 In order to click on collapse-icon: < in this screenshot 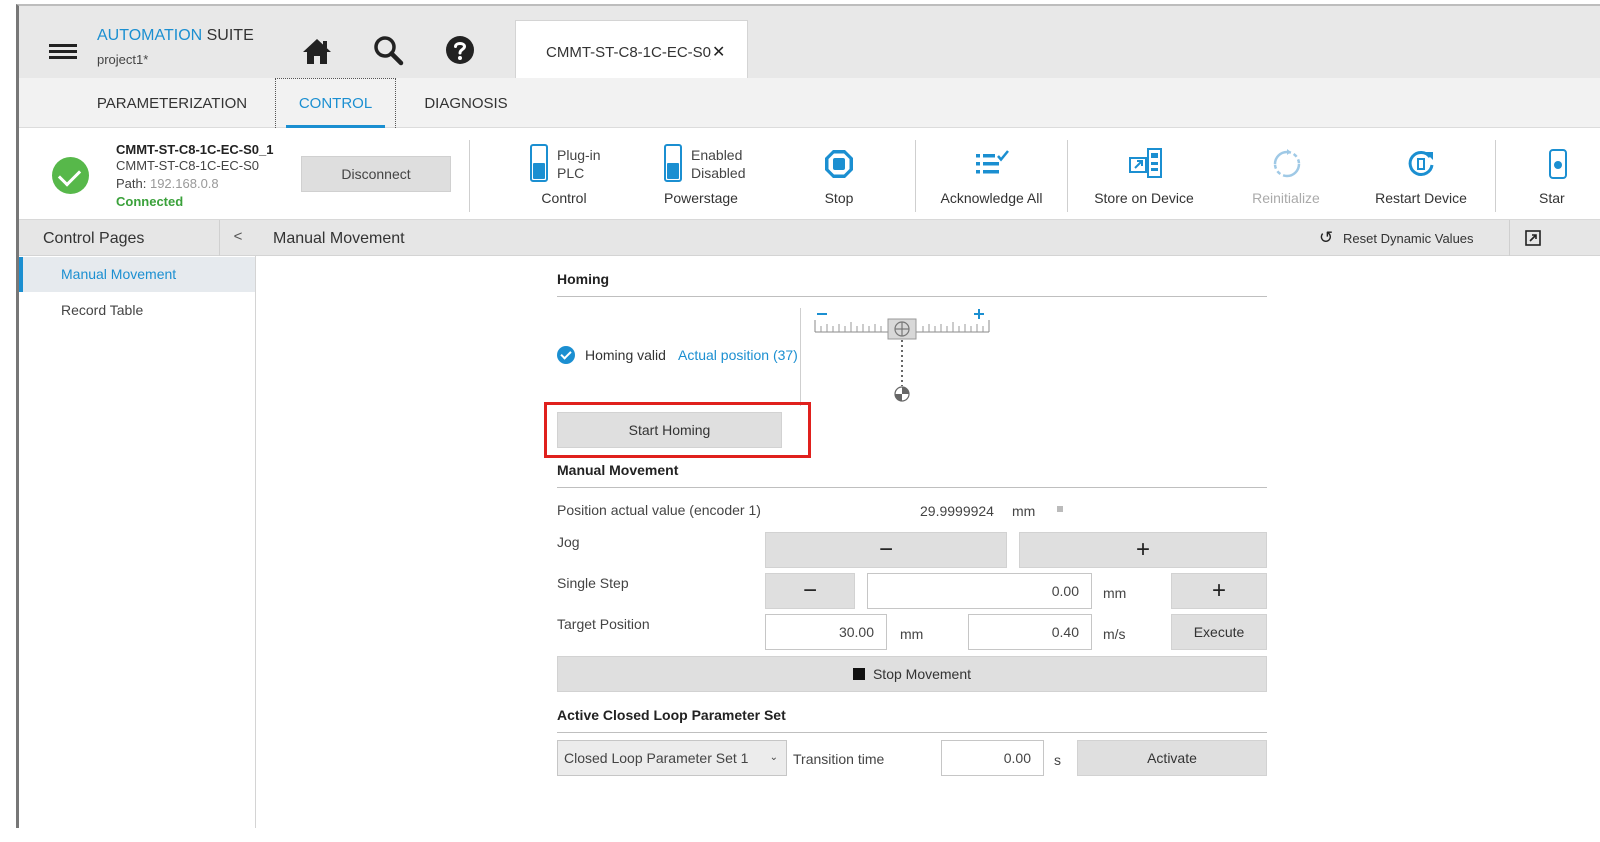, I will do `click(237, 238)`.